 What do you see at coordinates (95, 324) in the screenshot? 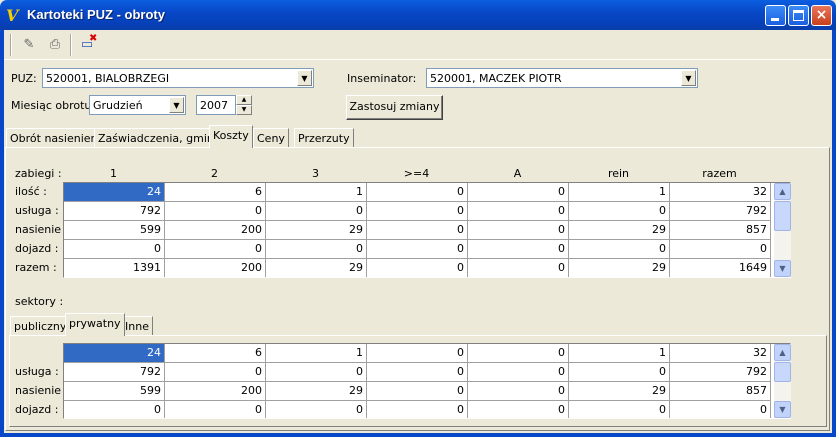
I see `tab-prywatny: prywatny` at bounding box center [95, 324].